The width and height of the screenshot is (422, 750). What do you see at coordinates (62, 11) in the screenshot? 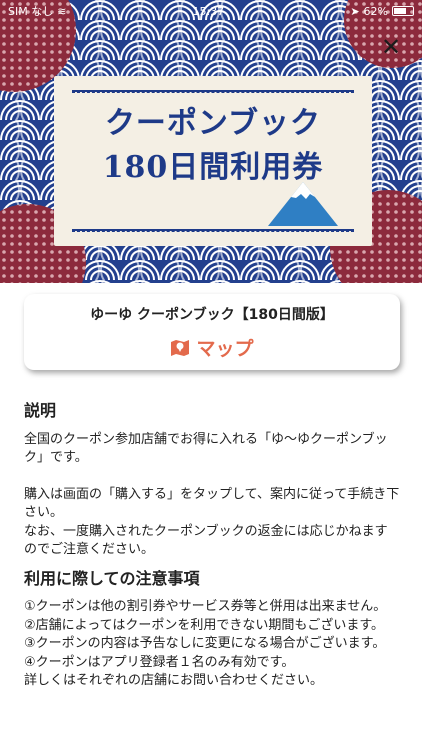
I see `wifi-icon: ≋` at bounding box center [62, 11].